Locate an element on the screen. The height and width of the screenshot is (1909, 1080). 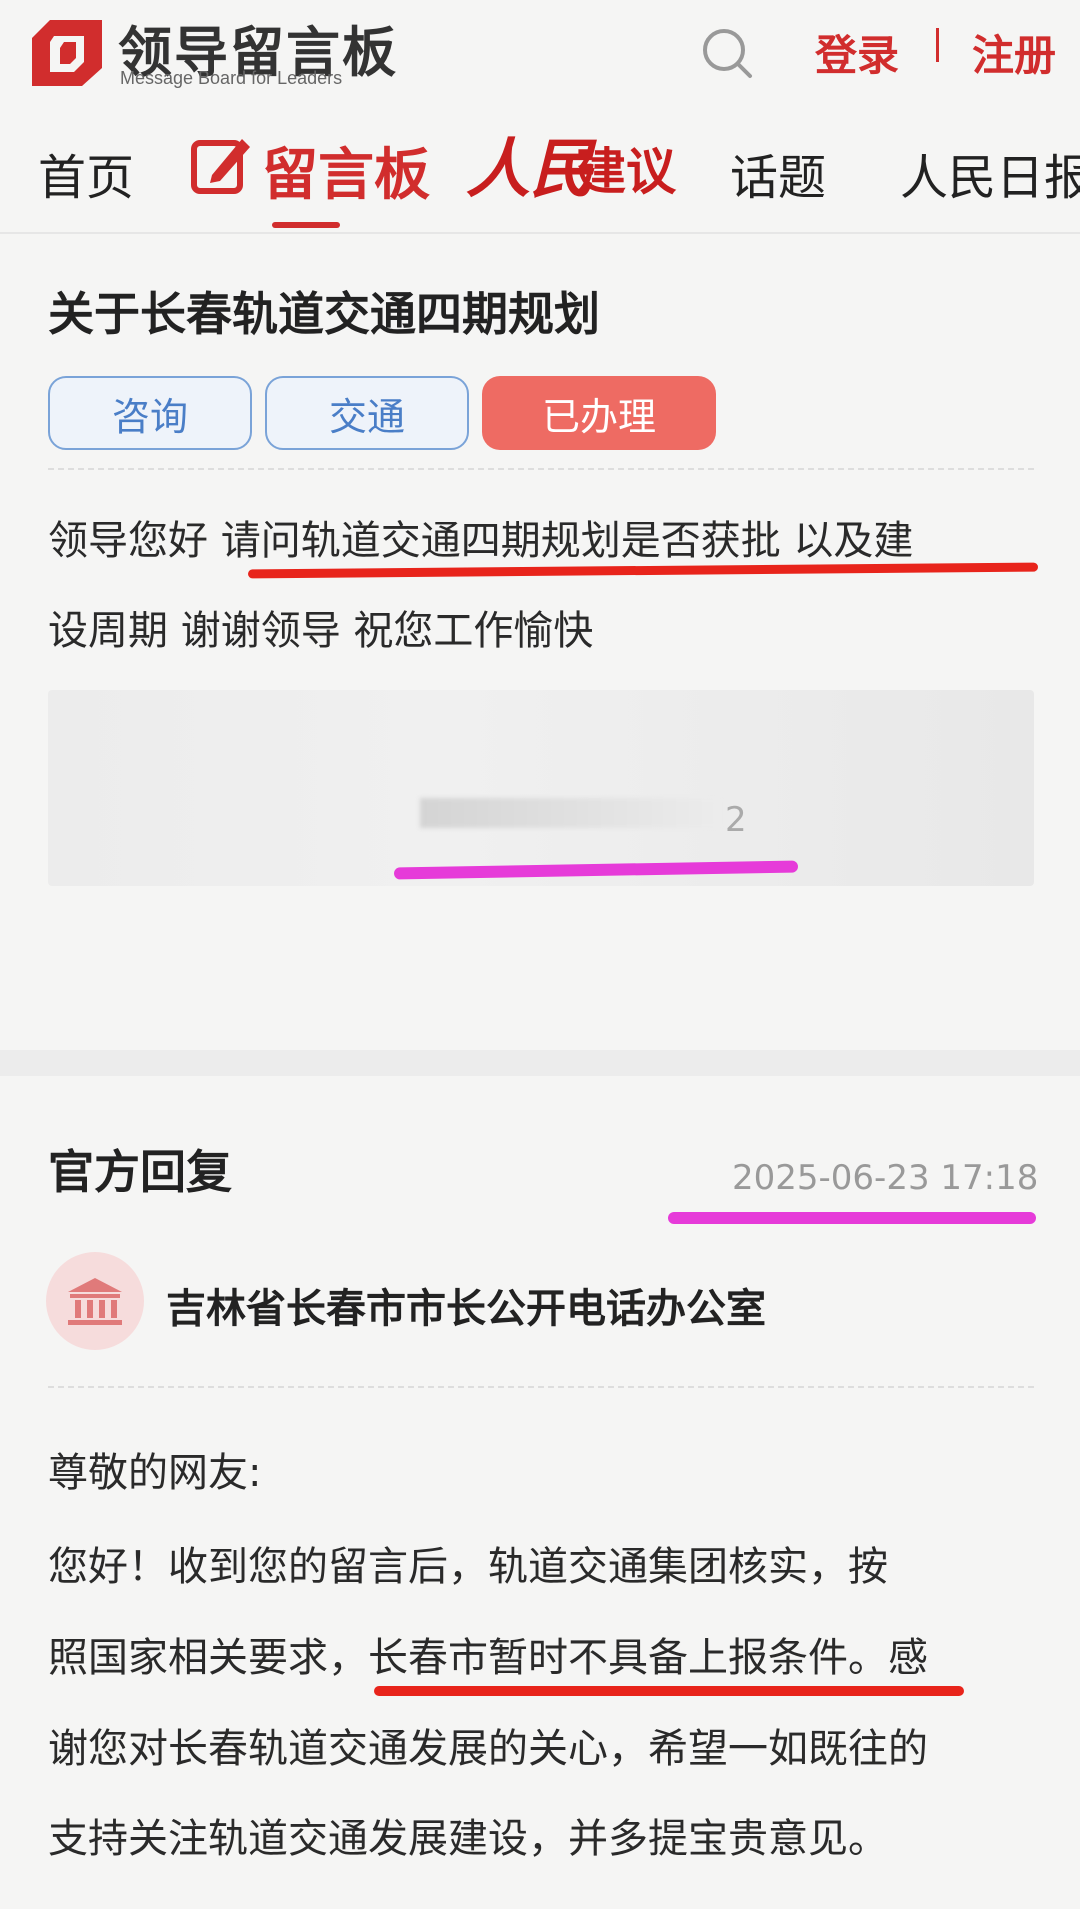
nav-tab-suggestion-brand: 人民 is located at coordinates (530, 164).